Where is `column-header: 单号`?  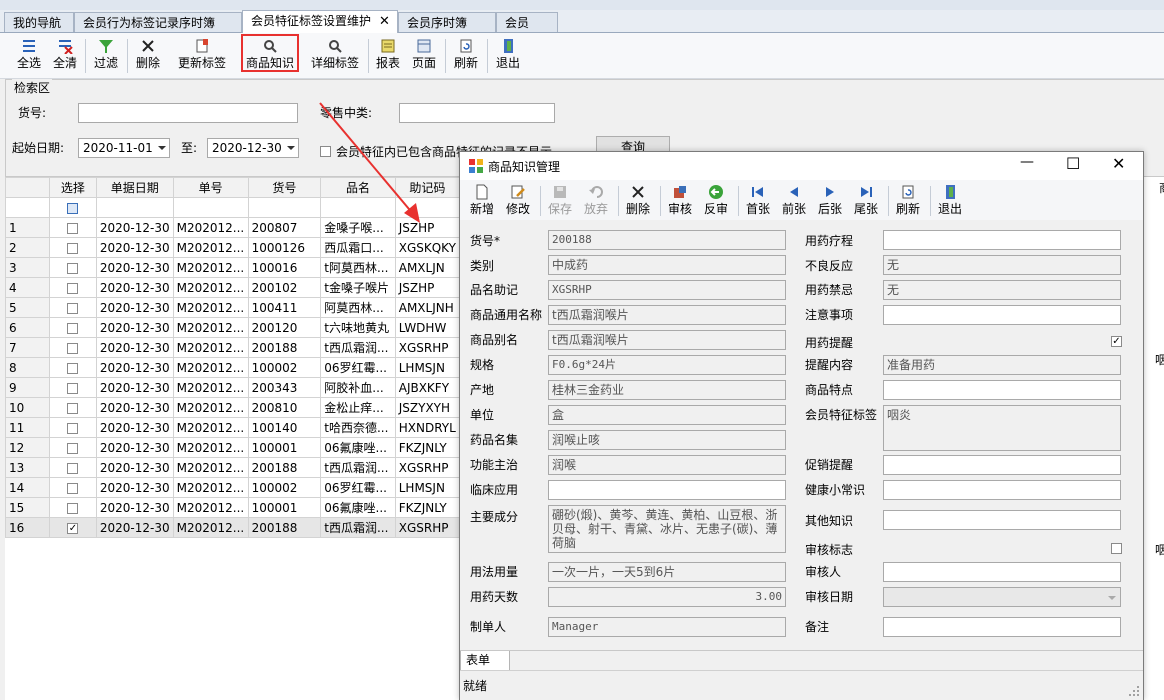
column-header: 单号 is located at coordinates (210, 187).